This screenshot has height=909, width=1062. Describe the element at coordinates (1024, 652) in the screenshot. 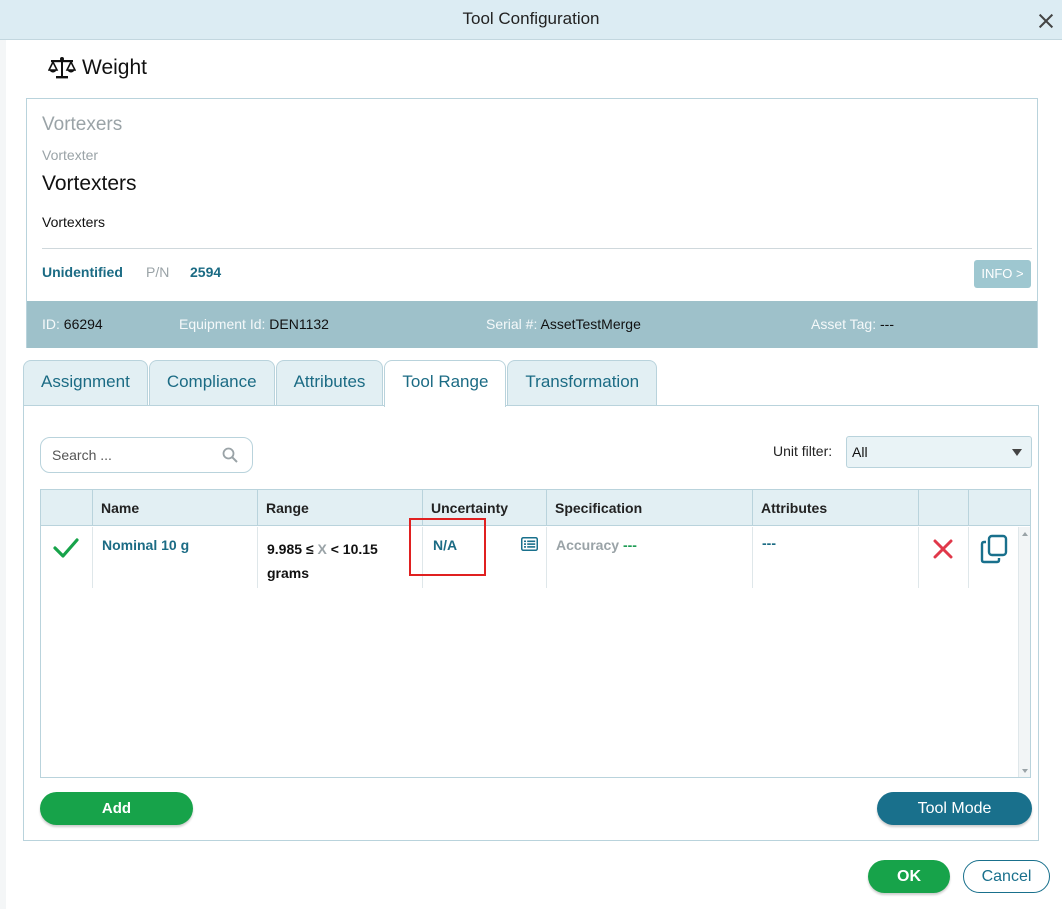

I see `table-scrollbar` at that location.